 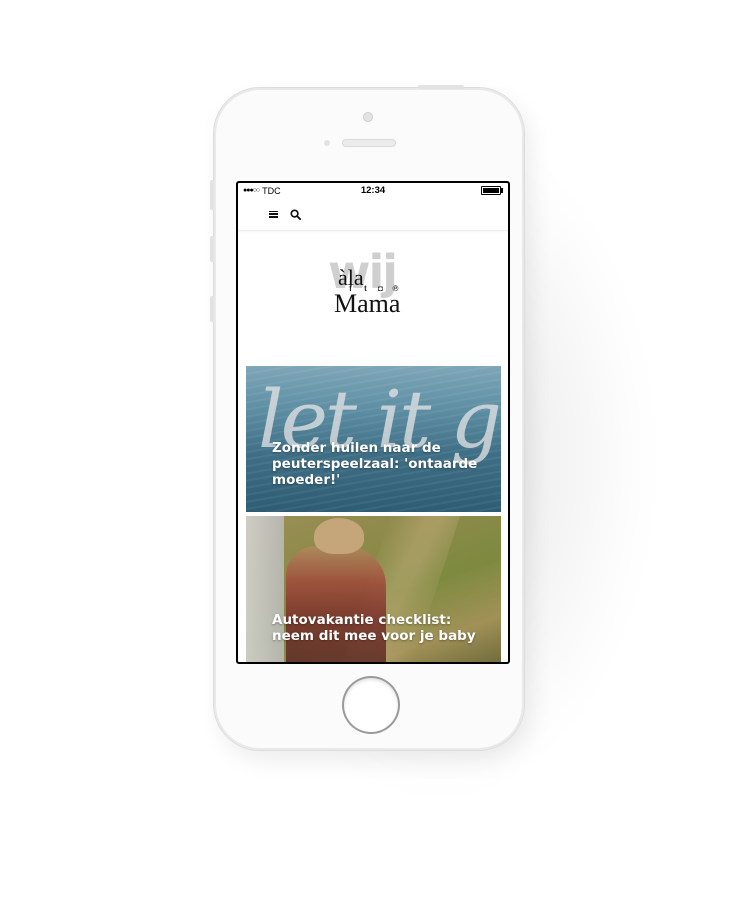 What do you see at coordinates (295, 214) in the screenshot?
I see `search-icon` at bounding box center [295, 214].